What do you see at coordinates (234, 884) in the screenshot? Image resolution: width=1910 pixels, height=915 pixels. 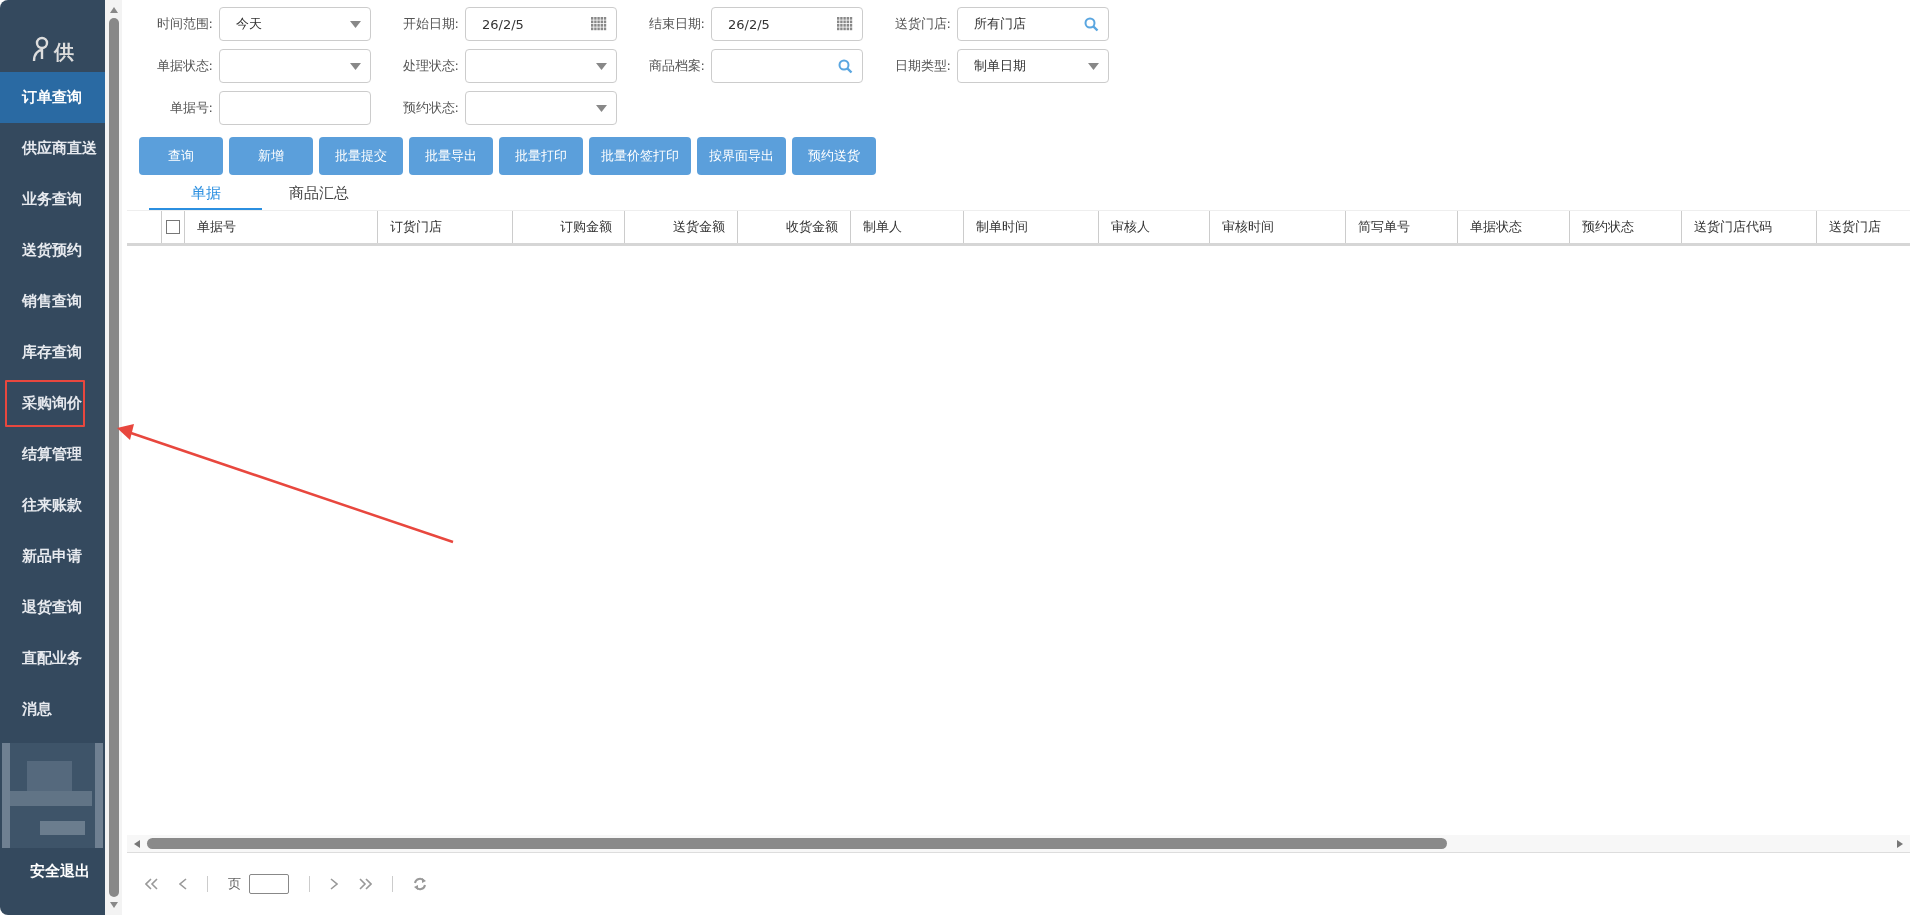 I see `page-label: 页` at bounding box center [234, 884].